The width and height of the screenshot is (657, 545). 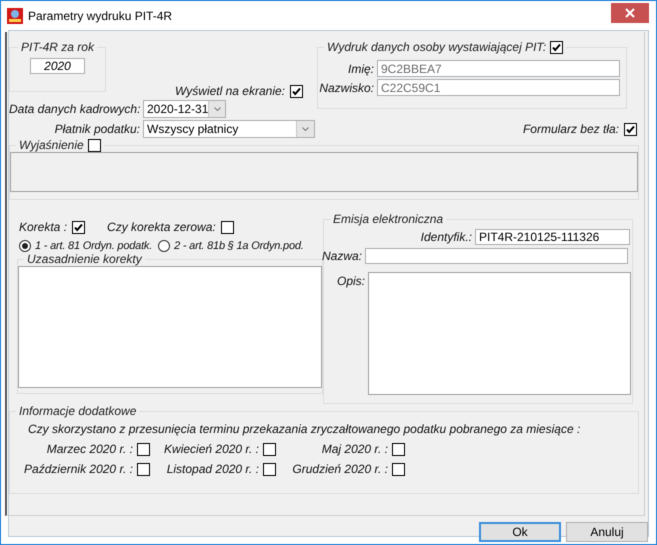 I want to click on year-field: 2020, so click(x=57, y=66).